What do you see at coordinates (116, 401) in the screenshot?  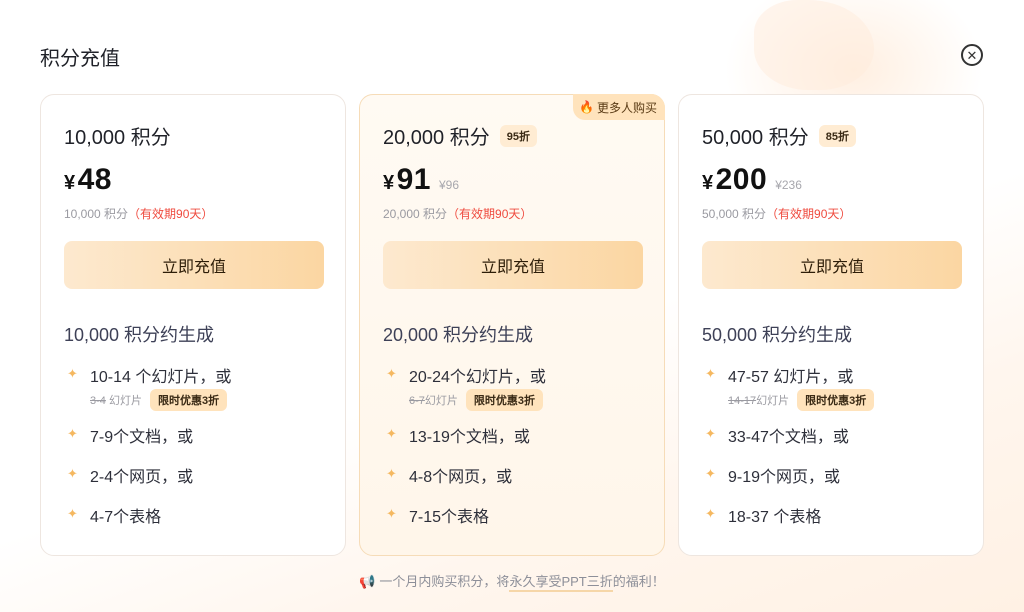 I see `old-quota: 3-4 幻灯片` at bounding box center [116, 401].